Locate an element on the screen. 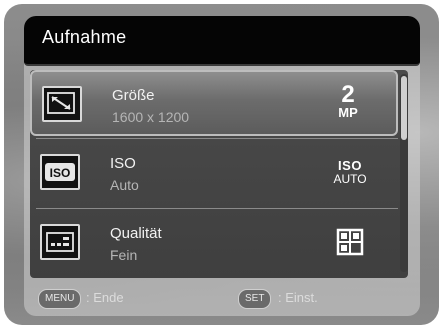 Image resolution: width=443 pixels, height=329 pixels. menu-item-label: Größe is located at coordinates (133, 95).